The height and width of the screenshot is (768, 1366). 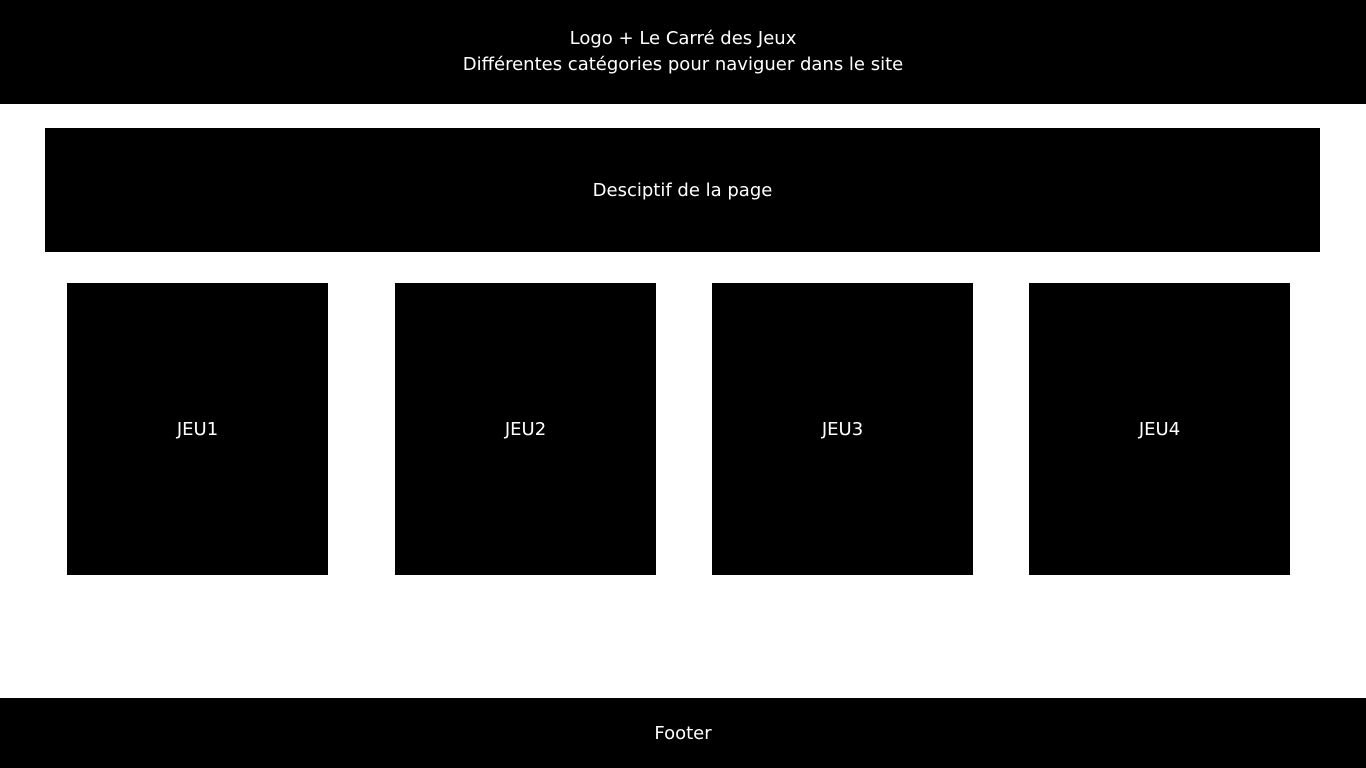 I want to click on footer-label: Footer, so click(x=683, y=733).